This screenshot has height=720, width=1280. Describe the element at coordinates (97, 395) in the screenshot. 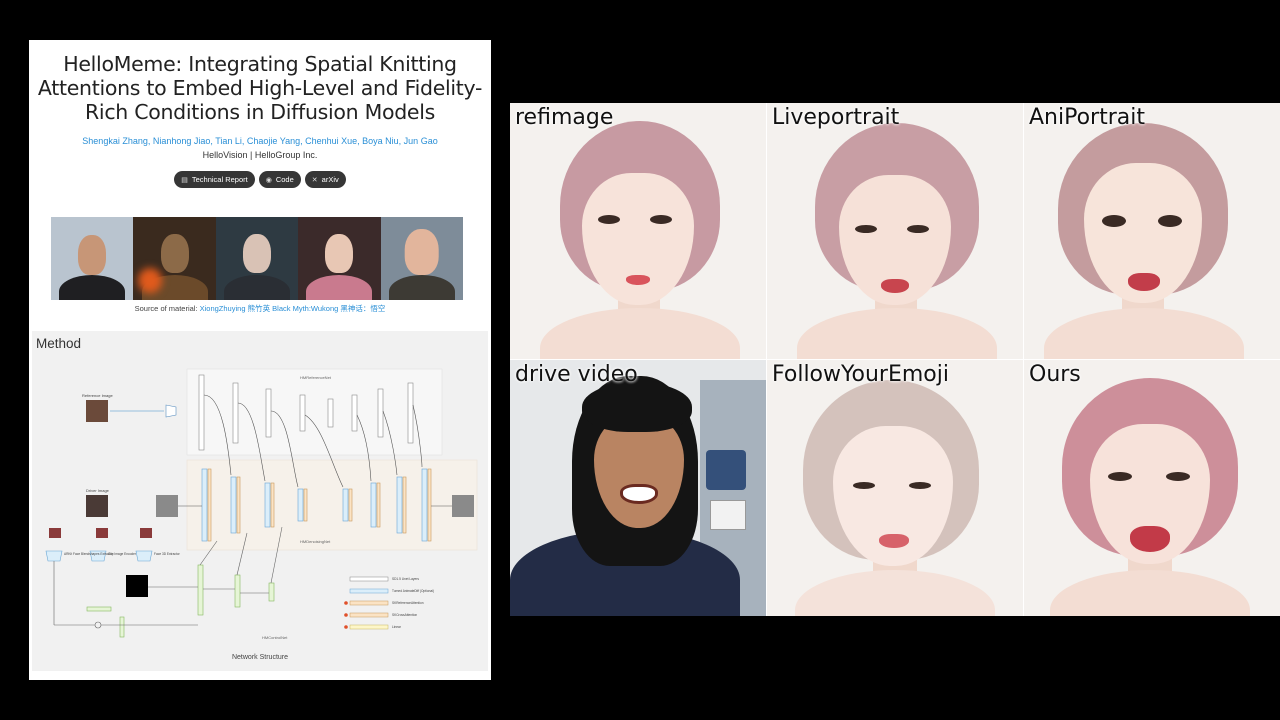

I see `reference-image-label: Reference Image` at that location.